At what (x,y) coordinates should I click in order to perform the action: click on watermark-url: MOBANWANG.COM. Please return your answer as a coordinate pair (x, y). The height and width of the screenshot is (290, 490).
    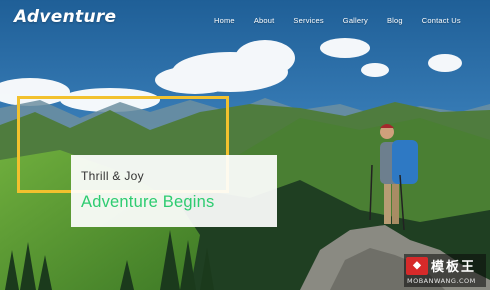
    Looking at the image, I should click on (441, 281).